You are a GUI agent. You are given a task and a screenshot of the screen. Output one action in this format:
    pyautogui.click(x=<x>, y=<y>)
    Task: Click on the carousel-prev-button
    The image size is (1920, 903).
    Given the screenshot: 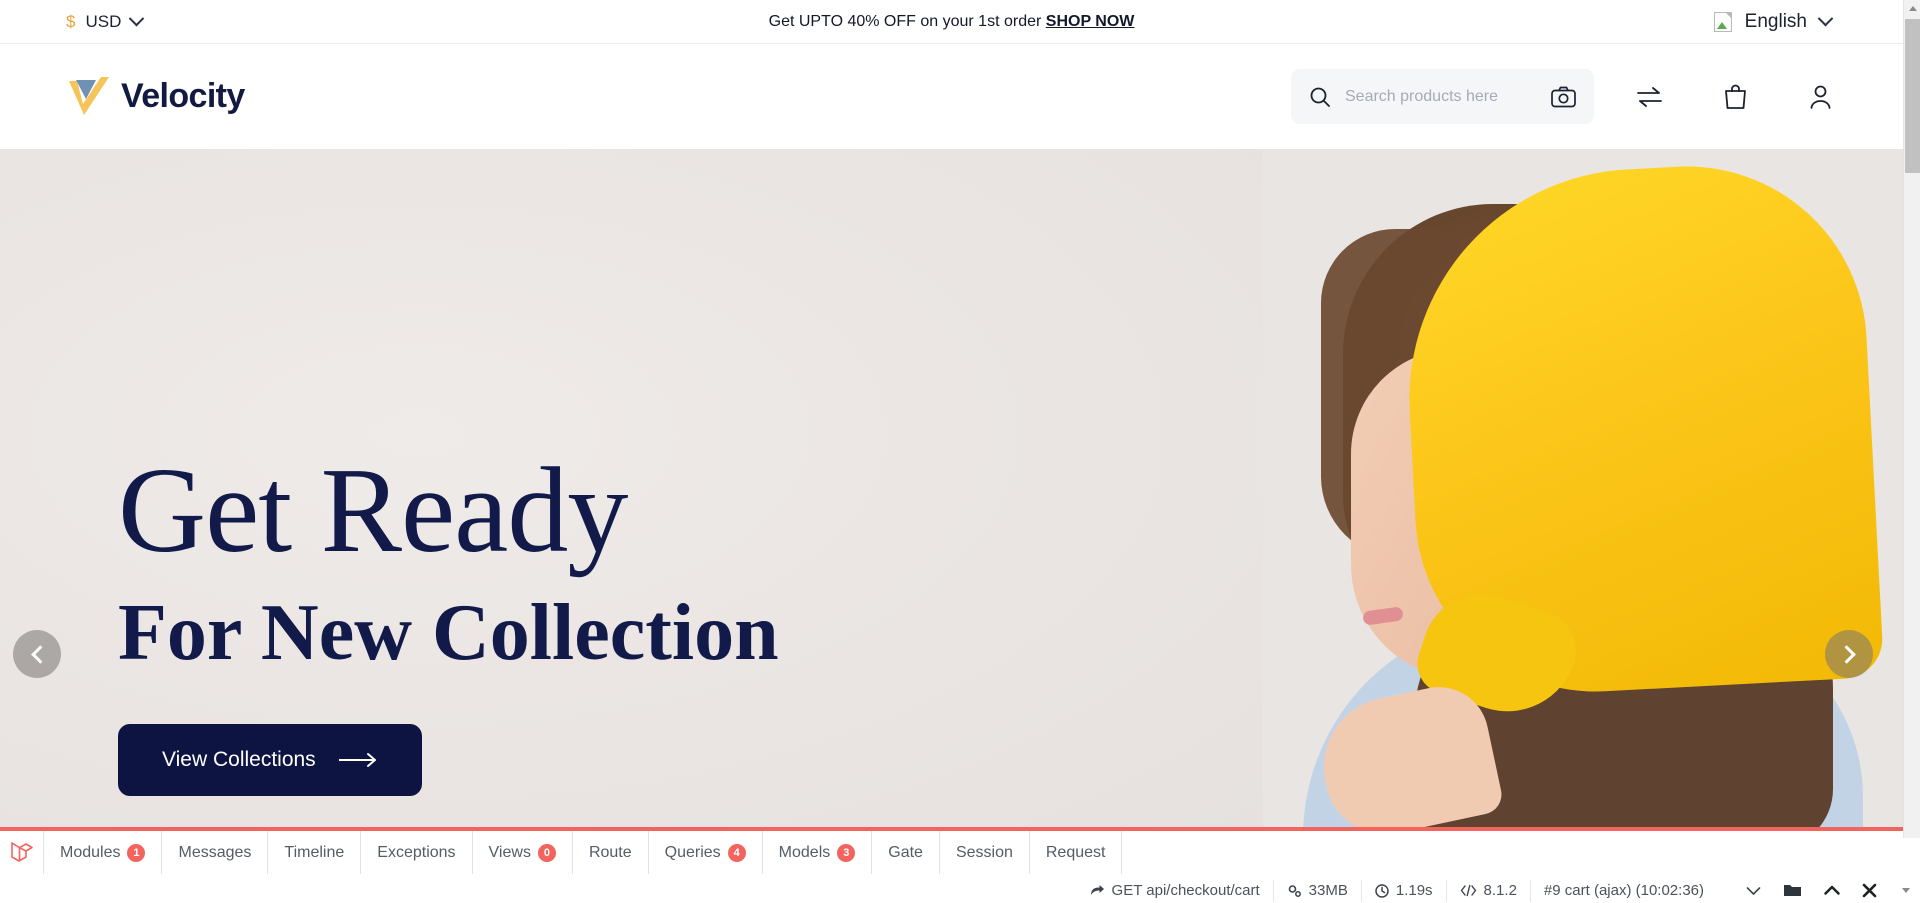 What is the action you would take?
    pyautogui.click(x=37, y=654)
    